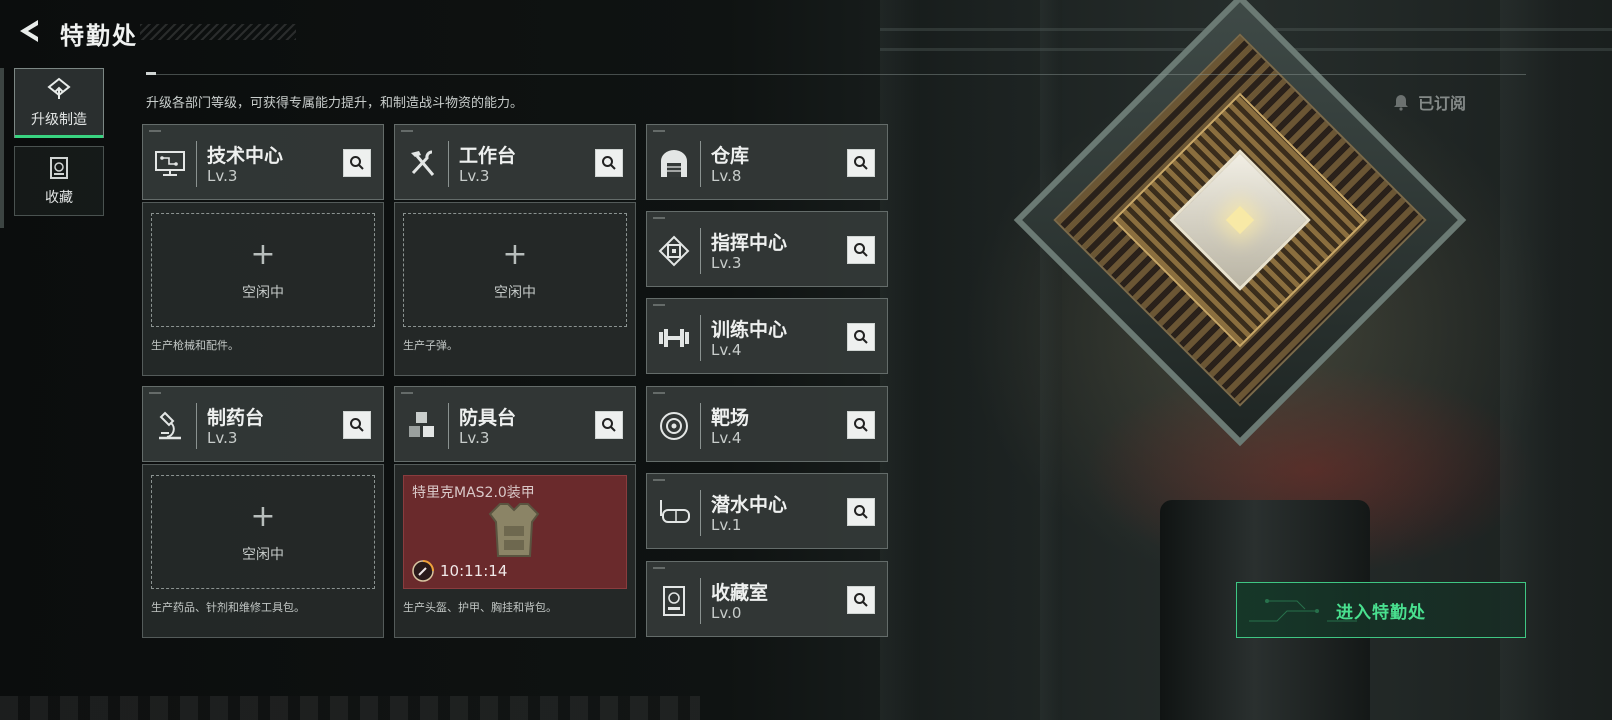 This screenshot has height=720, width=1612. I want to click on bg-pillar, so click(1051, 360).